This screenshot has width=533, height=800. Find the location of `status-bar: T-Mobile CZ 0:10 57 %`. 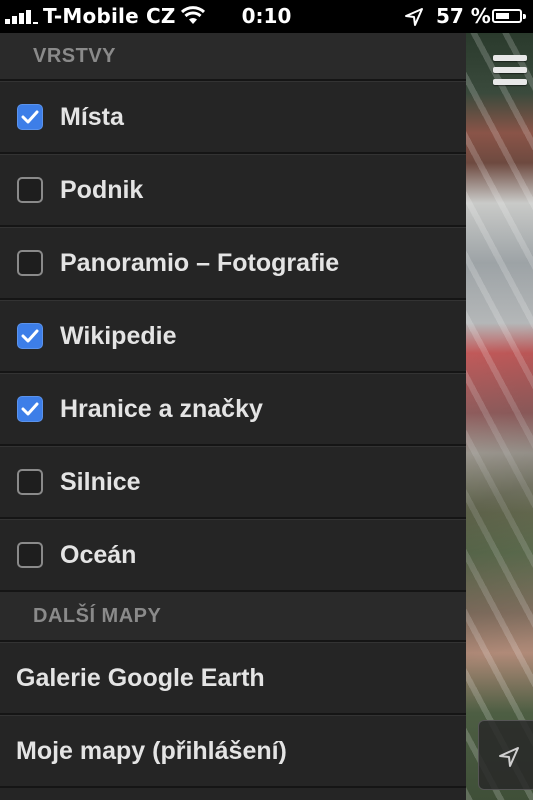

status-bar: T-Mobile CZ 0:10 57 % is located at coordinates (266, 16).